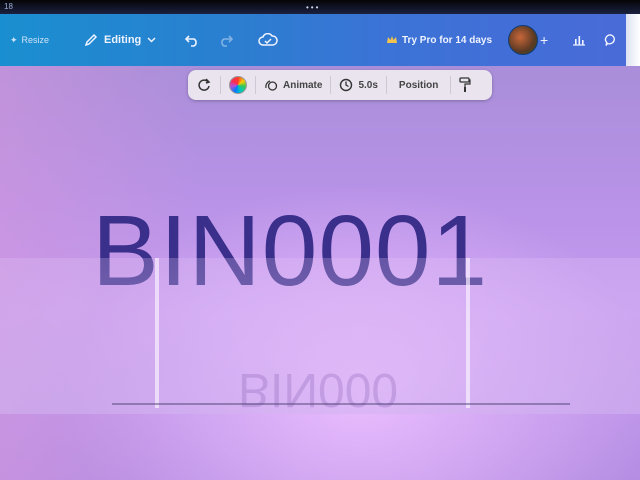 The image size is (640, 480). I want to click on editing-label: Editing, so click(123, 40).